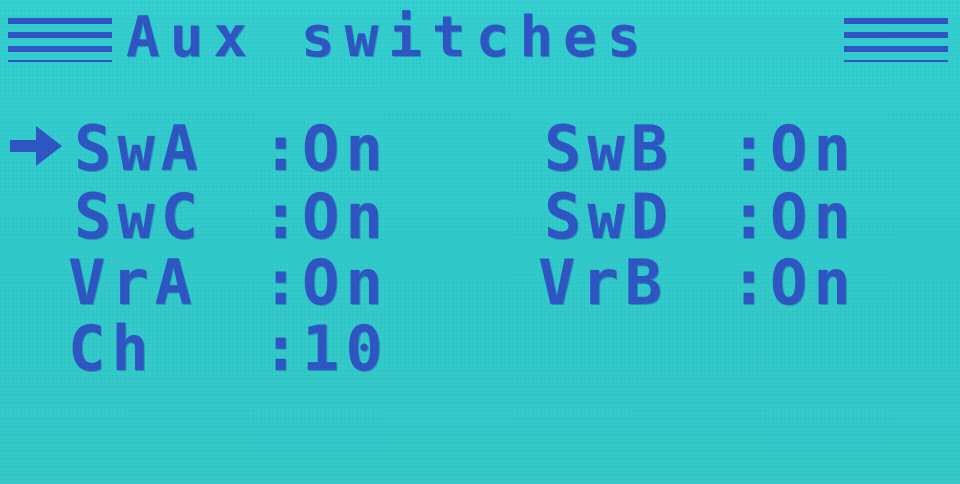 The height and width of the screenshot is (484, 960). What do you see at coordinates (388, 37) in the screenshot?
I see `screen-title: Aux switches` at bounding box center [388, 37].